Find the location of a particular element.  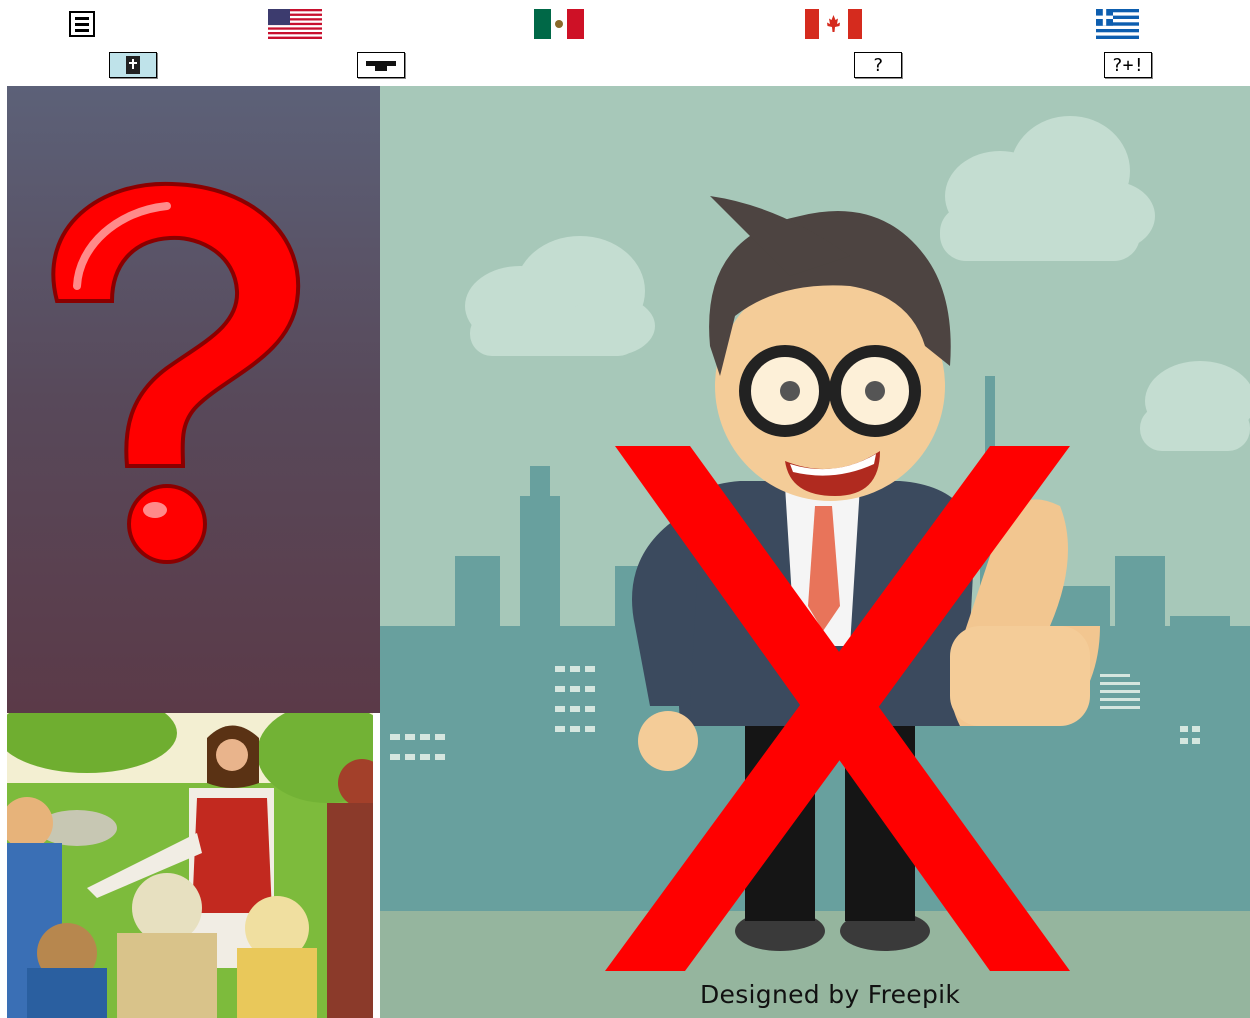

question-exclaim-button: ?+! is located at coordinates (1128, 65).